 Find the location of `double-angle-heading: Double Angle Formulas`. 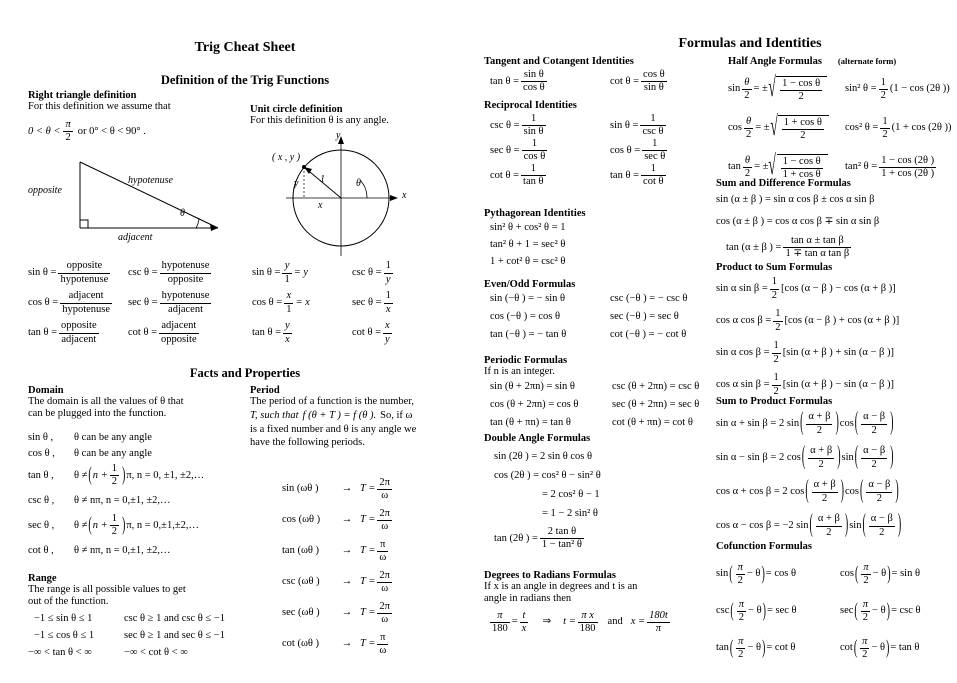

double-angle-heading: Double Angle Formulas is located at coordinates (537, 438).